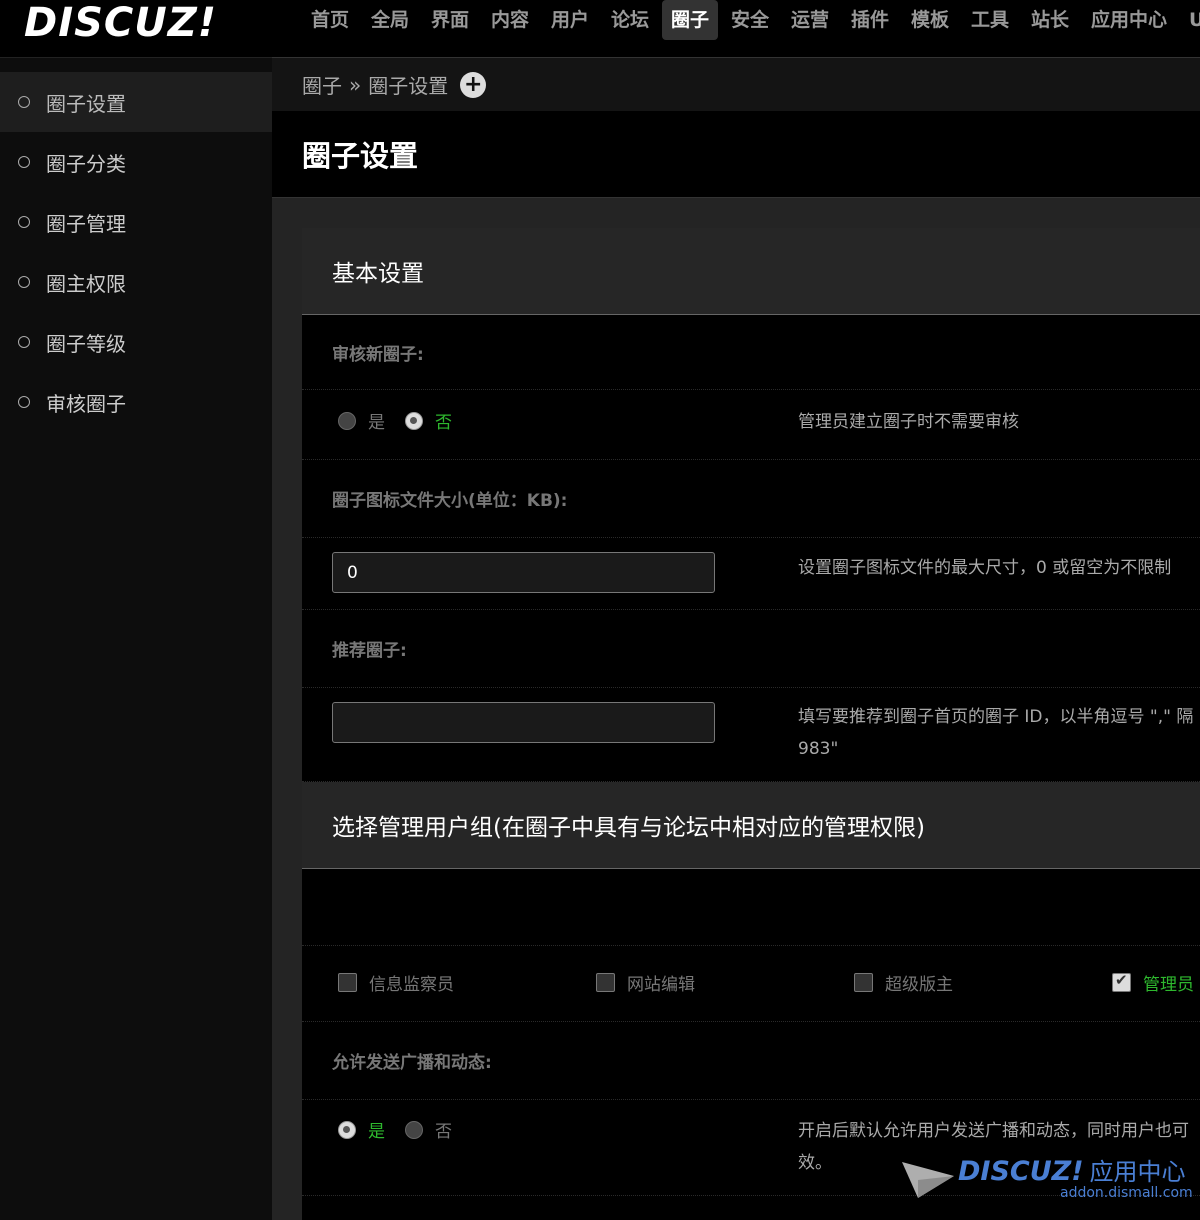 The width and height of the screenshot is (1200, 1220). I want to click on admin-groups-spacer, so click(751, 908).